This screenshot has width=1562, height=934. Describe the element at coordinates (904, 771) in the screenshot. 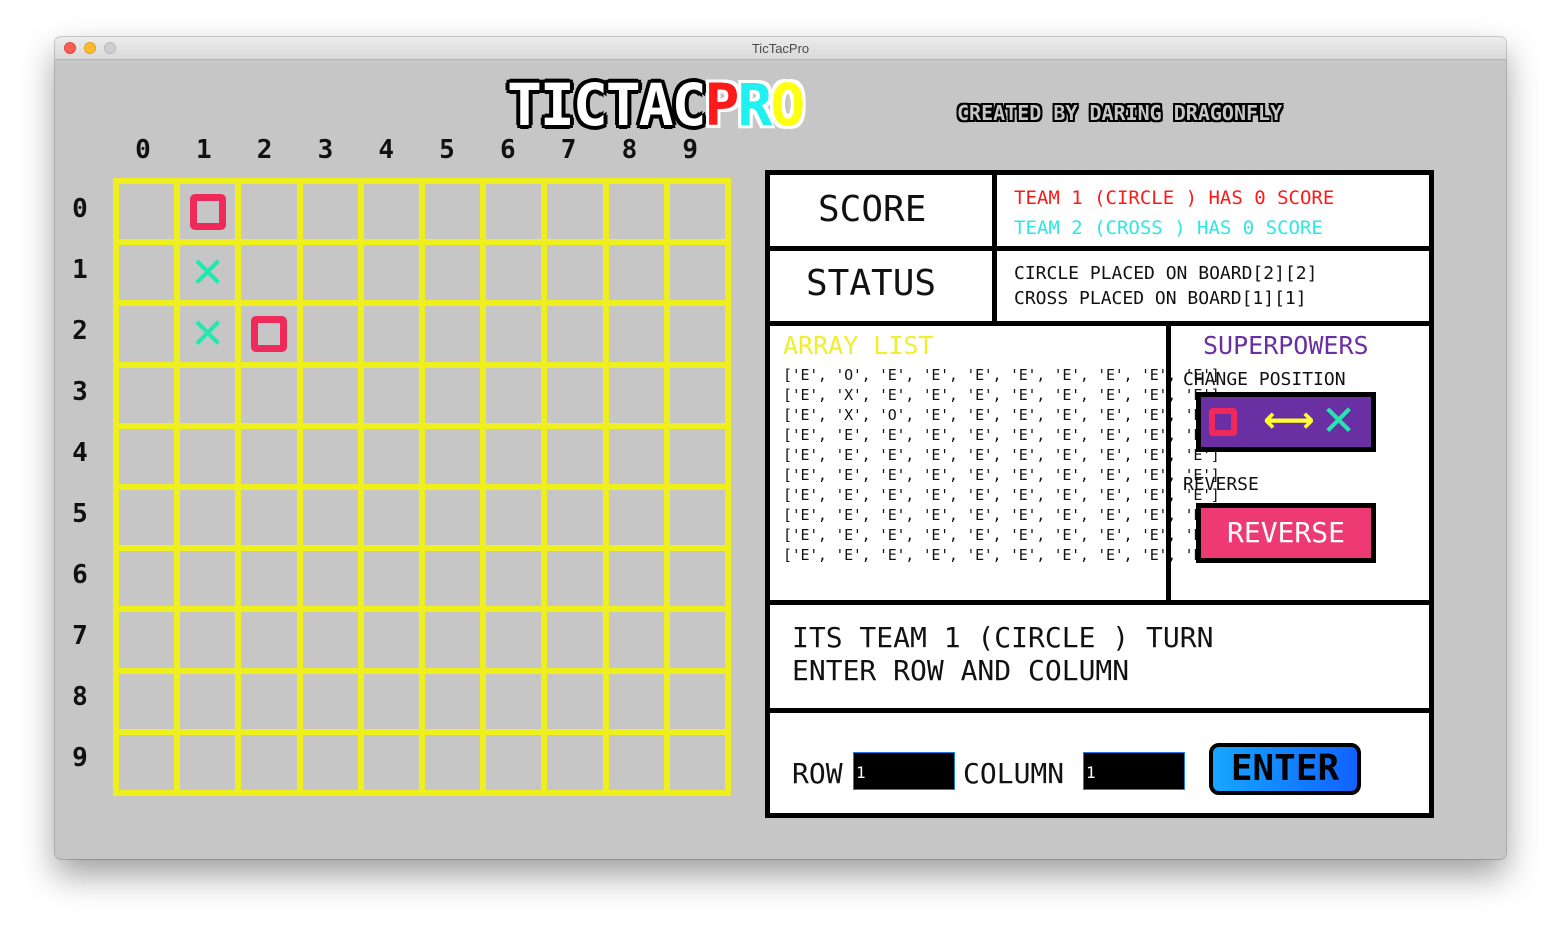

I see `row-input: 1` at that location.